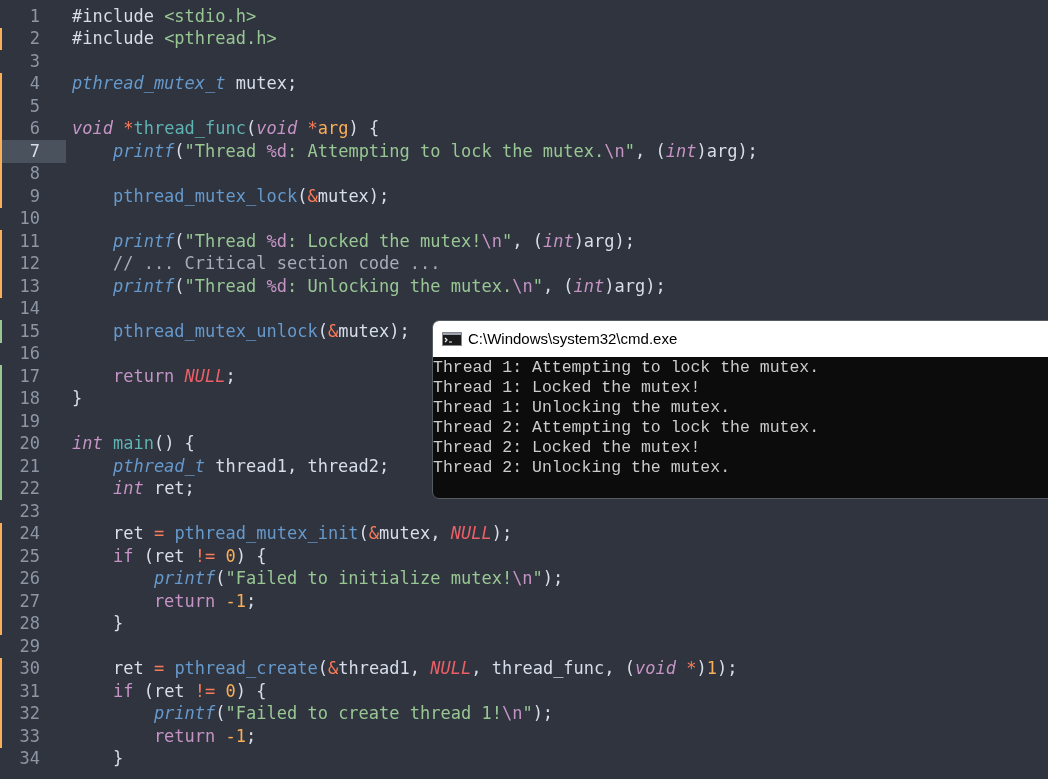 Image resolution: width=1048 pixels, height=779 pixels. Describe the element at coordinates (353, 713) in the screenshot. I see `code-line: printf("Failed to create thread 1!\n");` at that location.